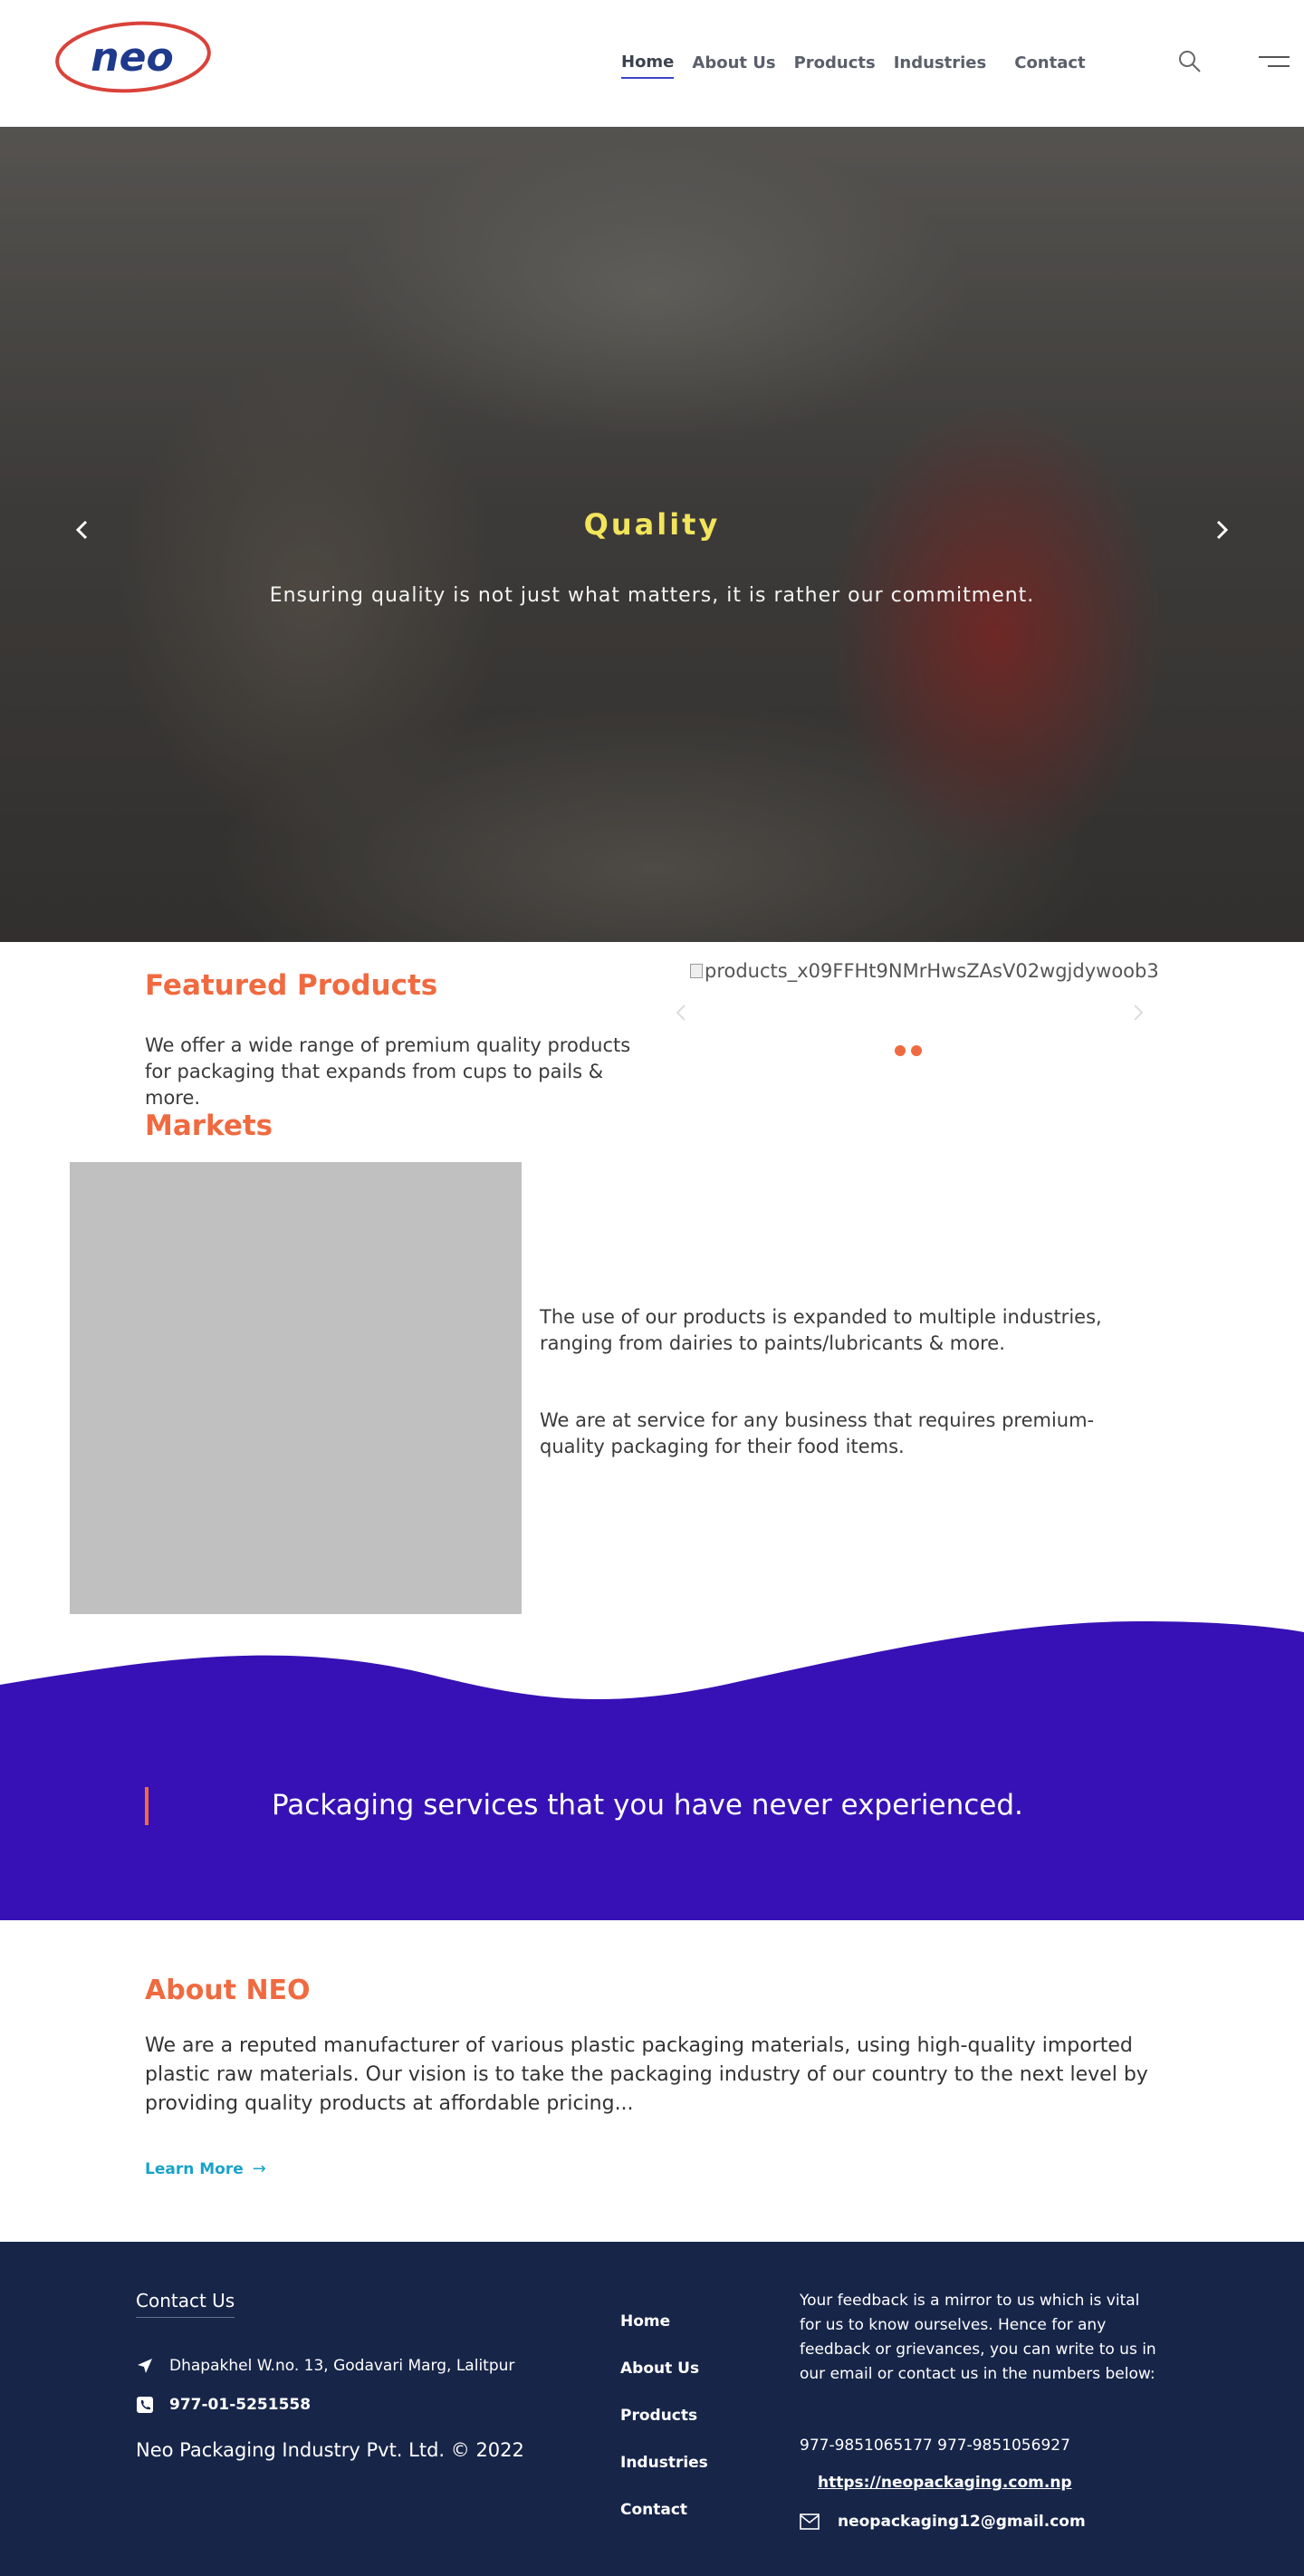 The width and height of the screenshot is (1304, 2576). Describe the element at coordinates (228, 1990) in the screenshot. I see `about-title: About NEO` at that location.